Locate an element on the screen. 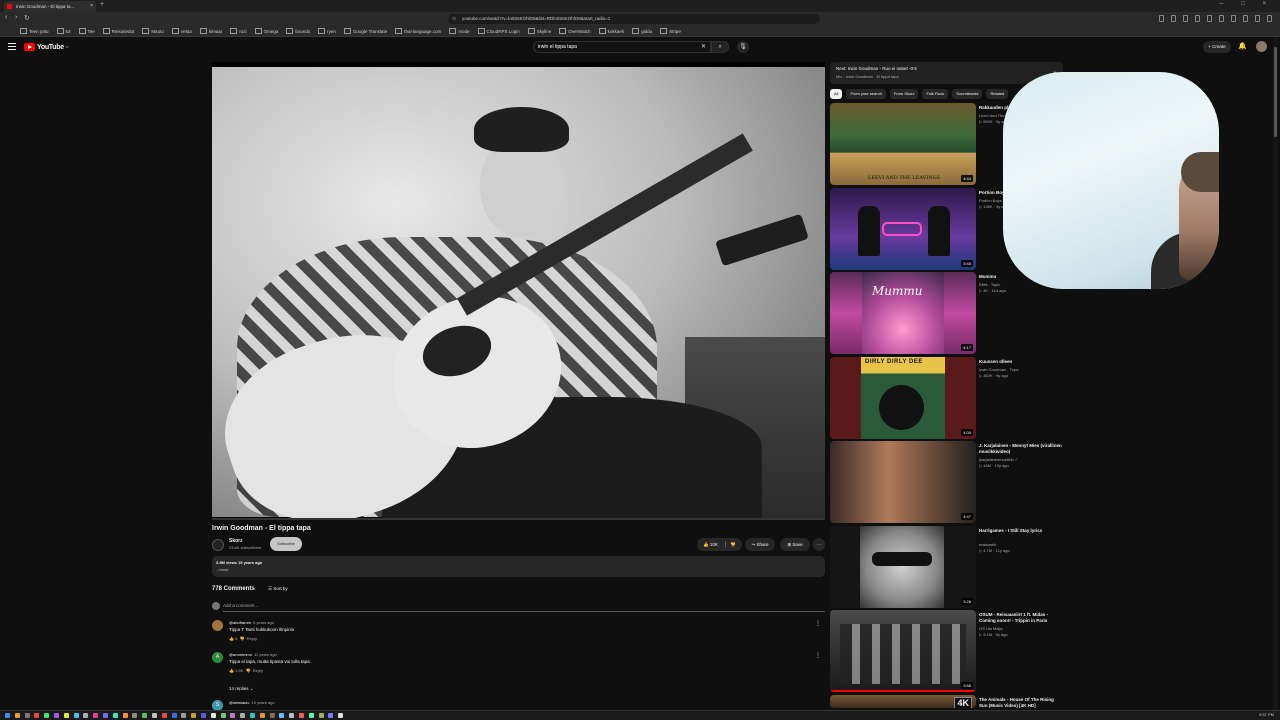 The image size is (1280, 720). extension-icons is located at coordinates (1215, 18).